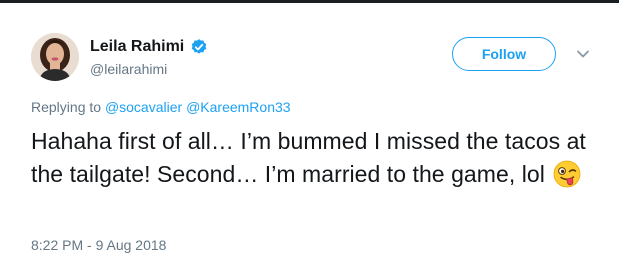 The width and height of the screenshot is (619, 268). What do you see at coordinates (309, 1) in the screenshot?
I see `top-divider` at bounding box center [309, 1].